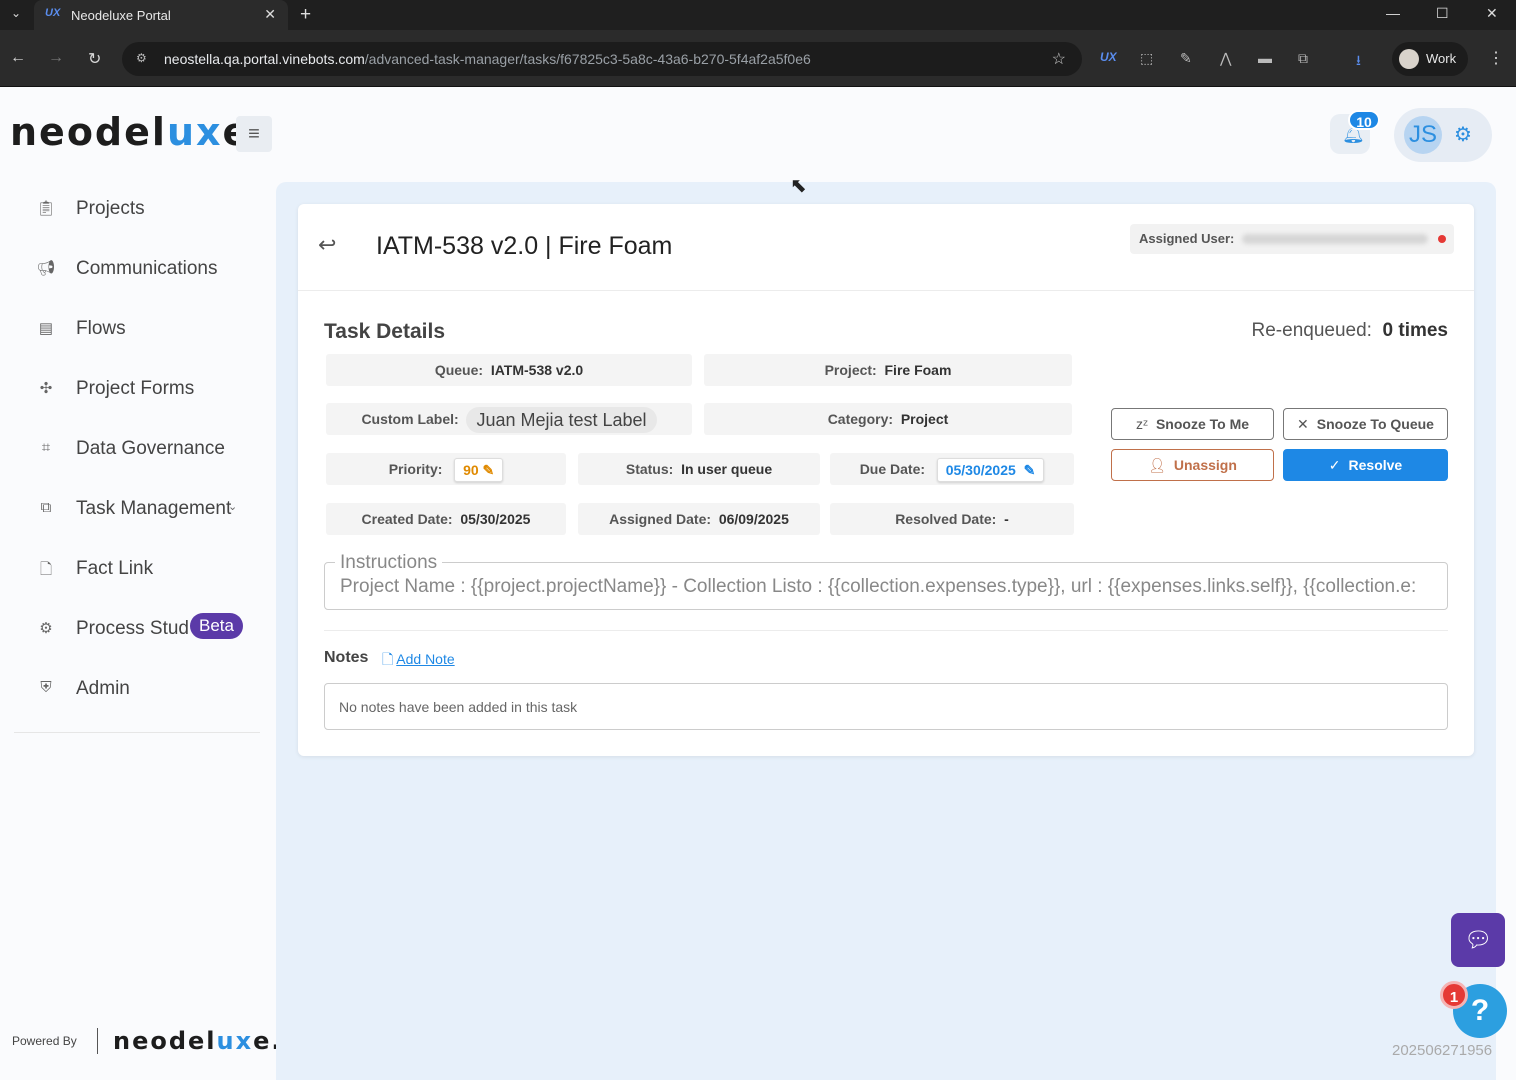  I want to click on due-date-field: Due Date: 05/30/2025 ✎, so click(952, 469).